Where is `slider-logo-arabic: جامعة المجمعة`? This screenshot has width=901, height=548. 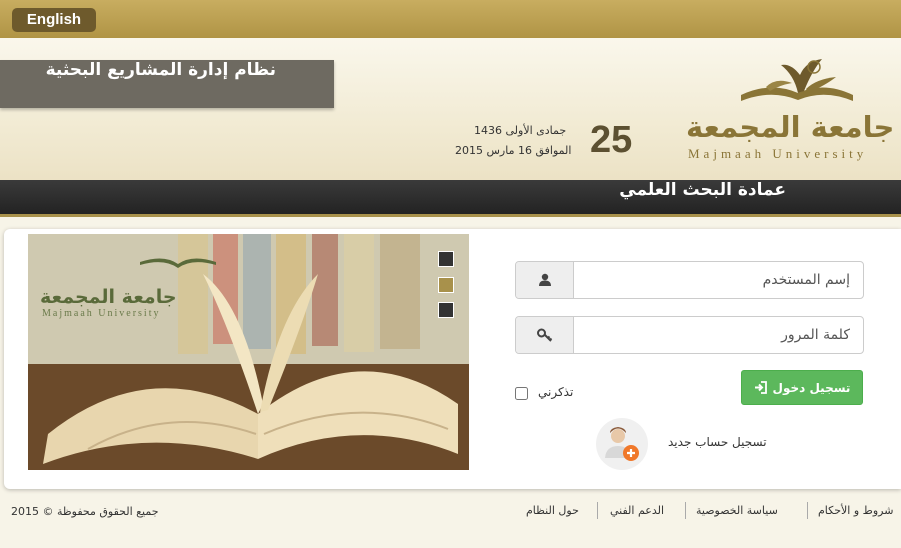 slider-logo-arabic: جامعة المجمعة is located at coordinates (108, 297).